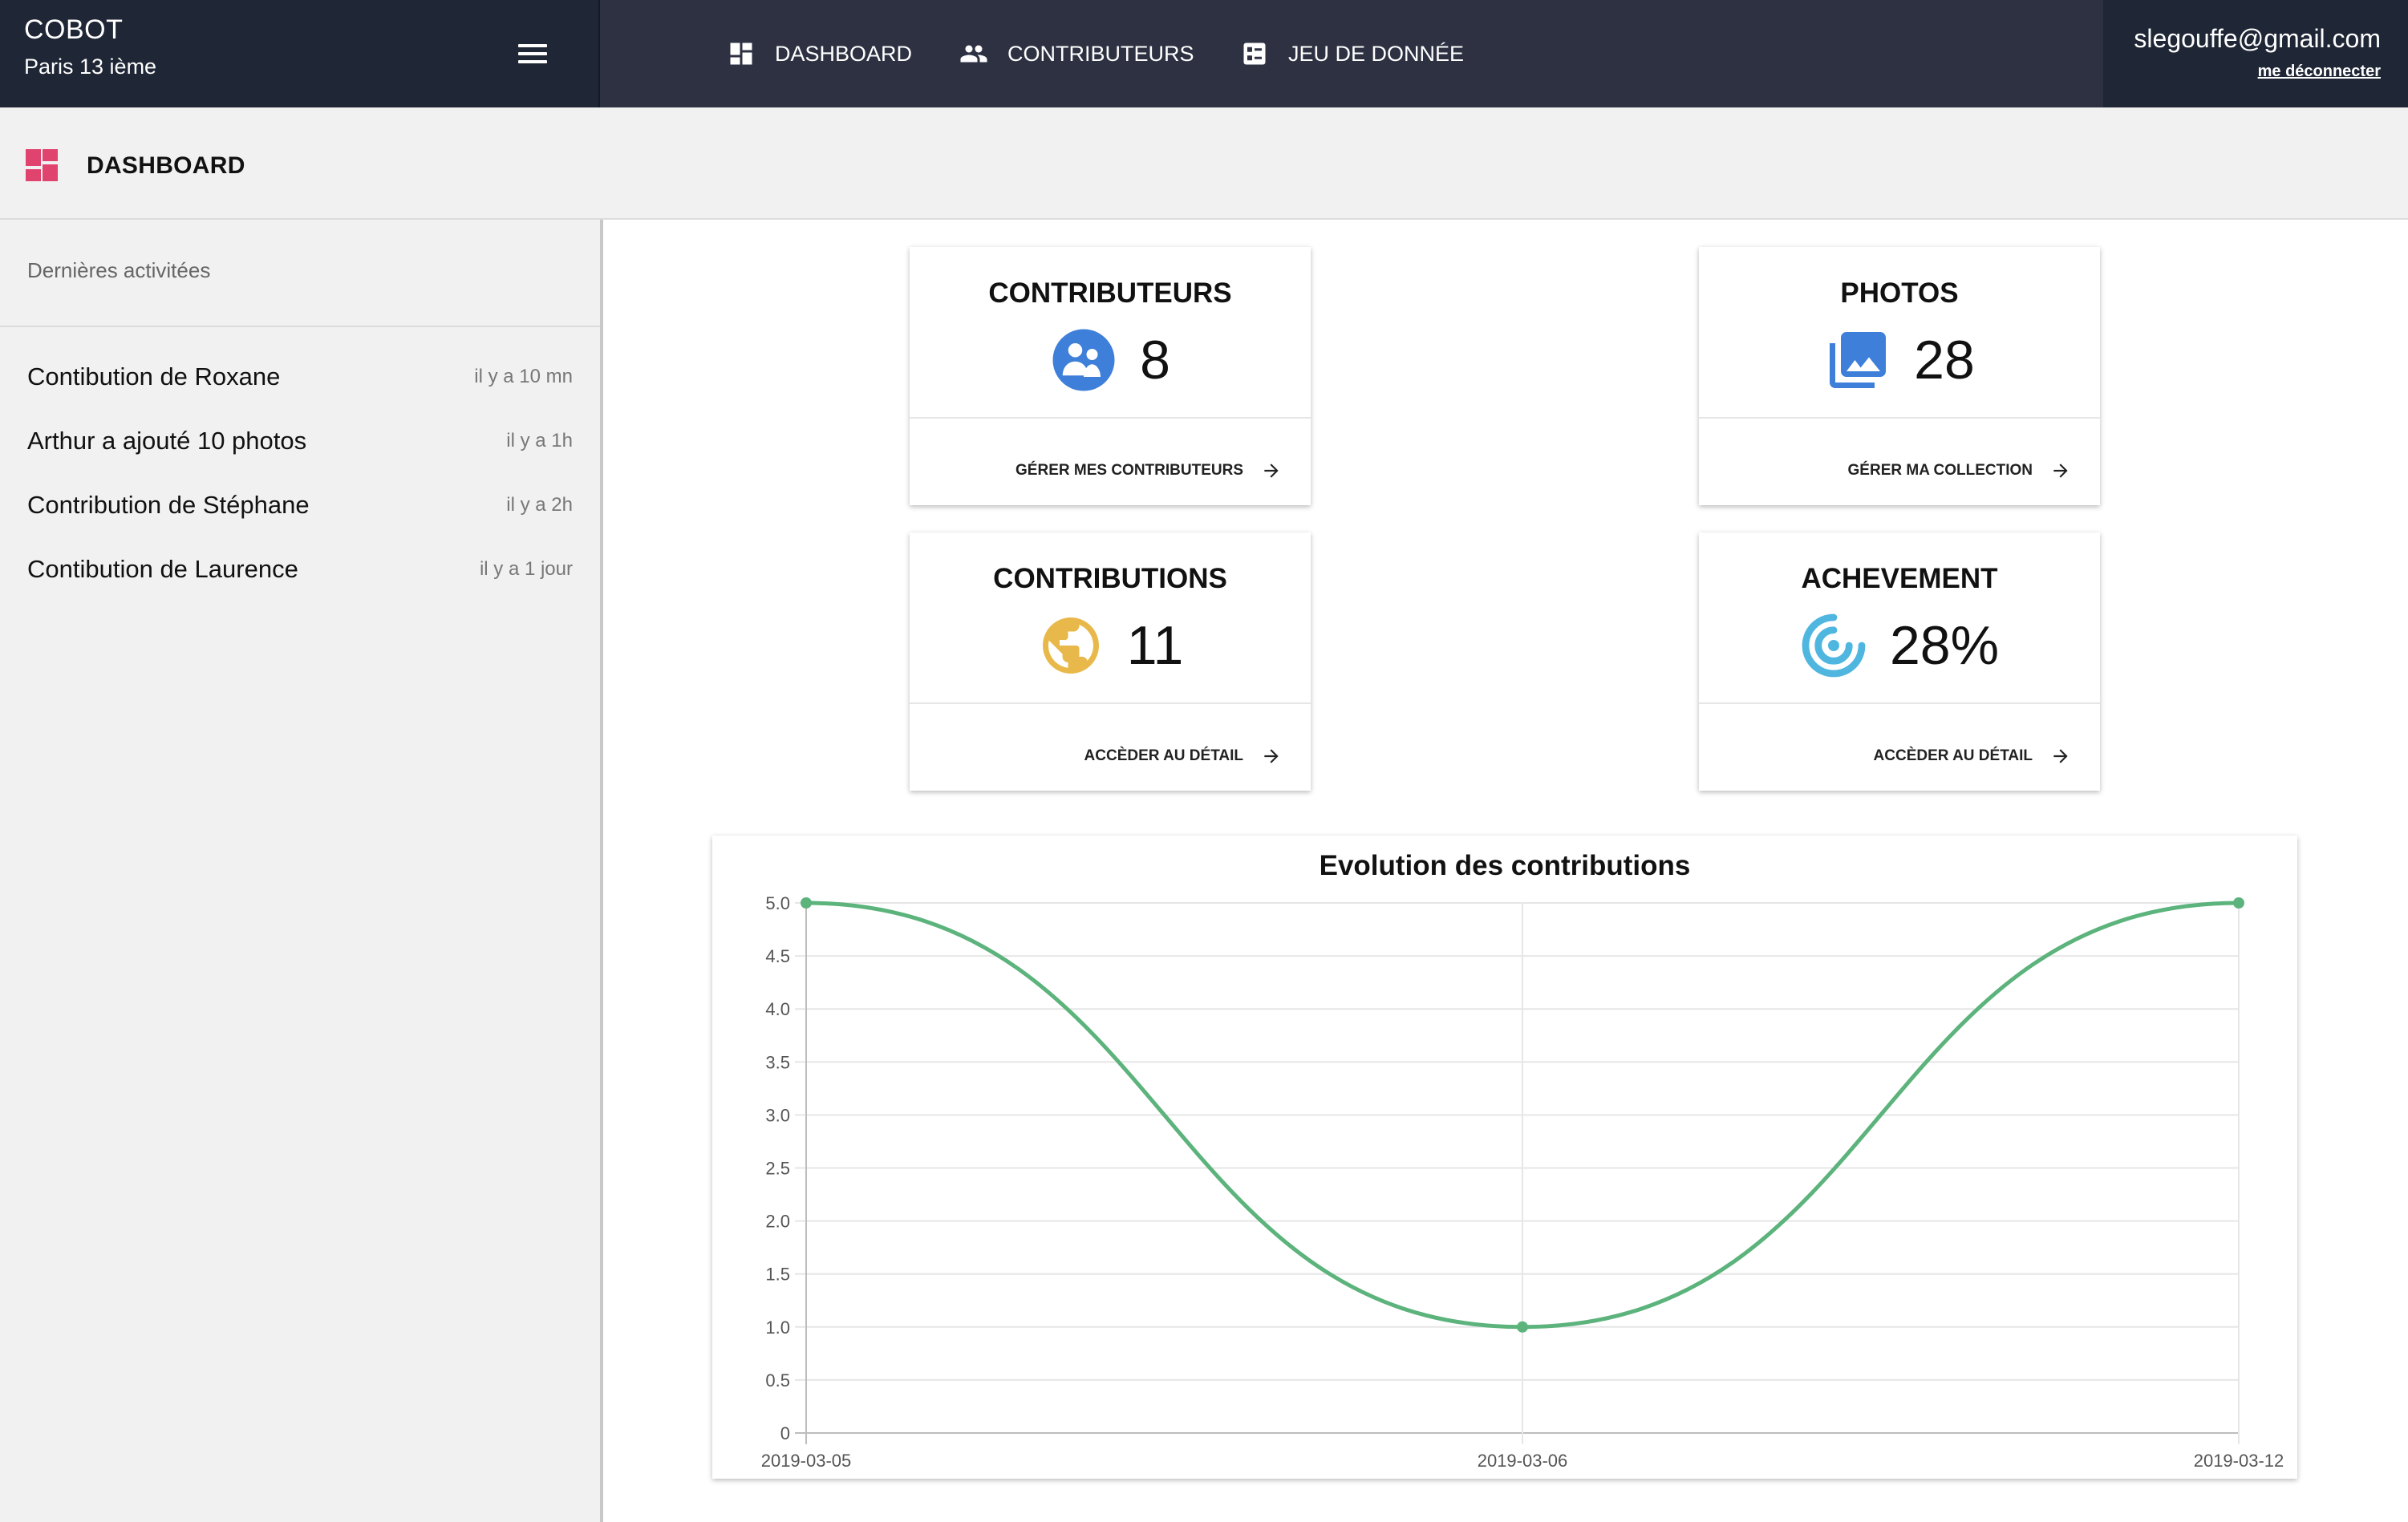 This screenshot has height=1522, width=2408. Describe the element at coordinates (1254, 54) in the screenshot. I see `dataset-list-icon` at that location.